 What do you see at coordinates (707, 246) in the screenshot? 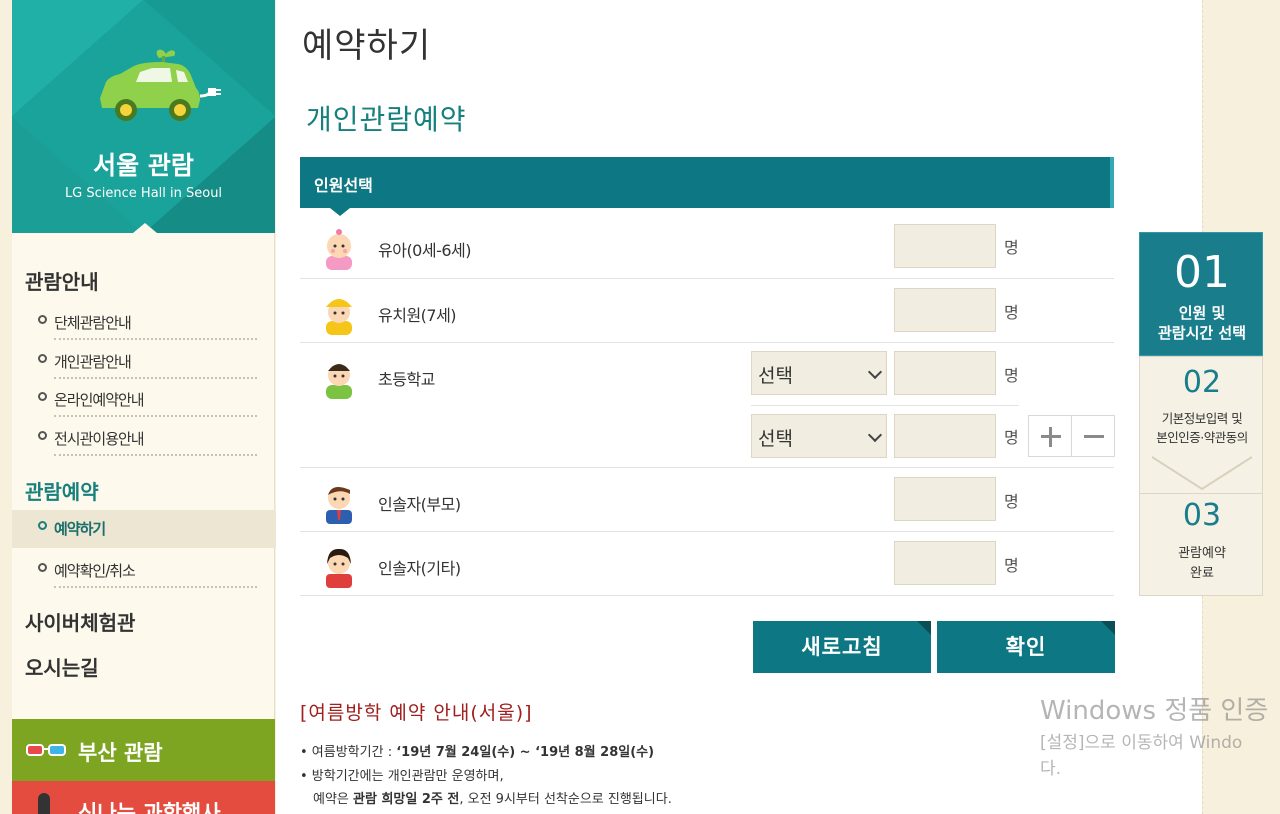
I see `row-infant: 유아(0세-6세) 명` at bounding box center [707, 246].